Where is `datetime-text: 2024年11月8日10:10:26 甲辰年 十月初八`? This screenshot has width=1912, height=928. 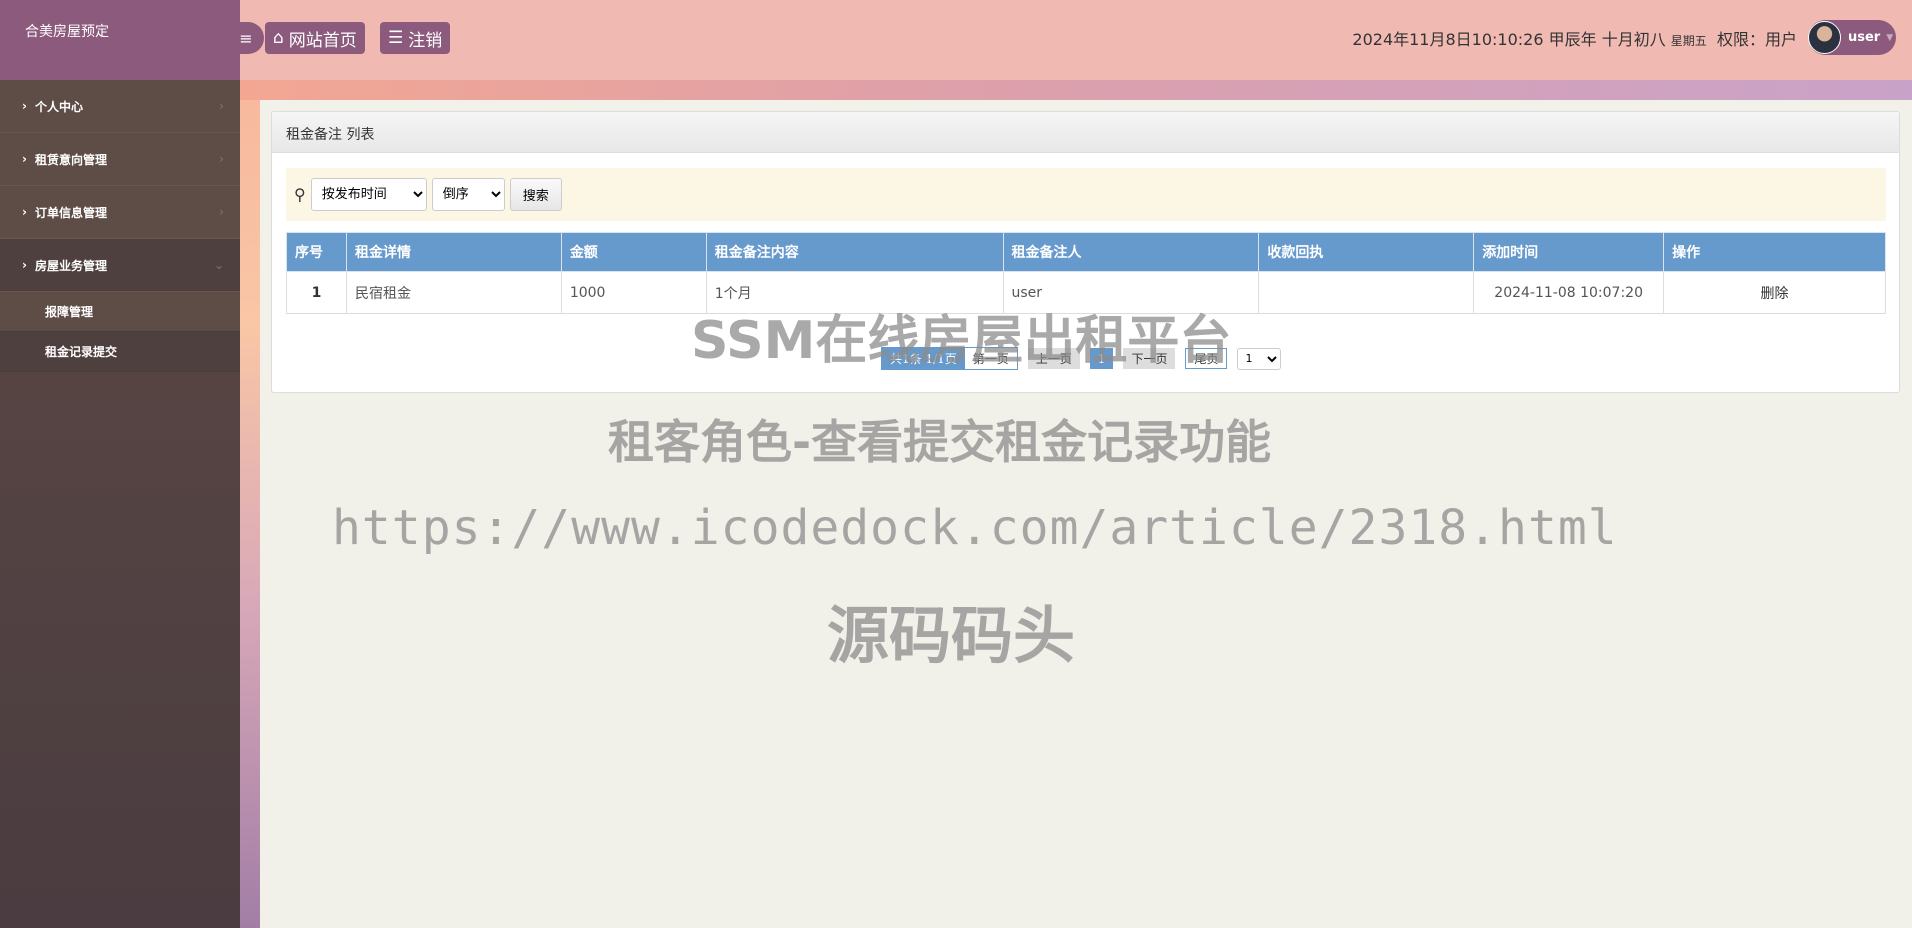
datetime-text: 2024年11月8日10:10:26 甲辰年 十月初八 is located at coordinates (1509, 39).